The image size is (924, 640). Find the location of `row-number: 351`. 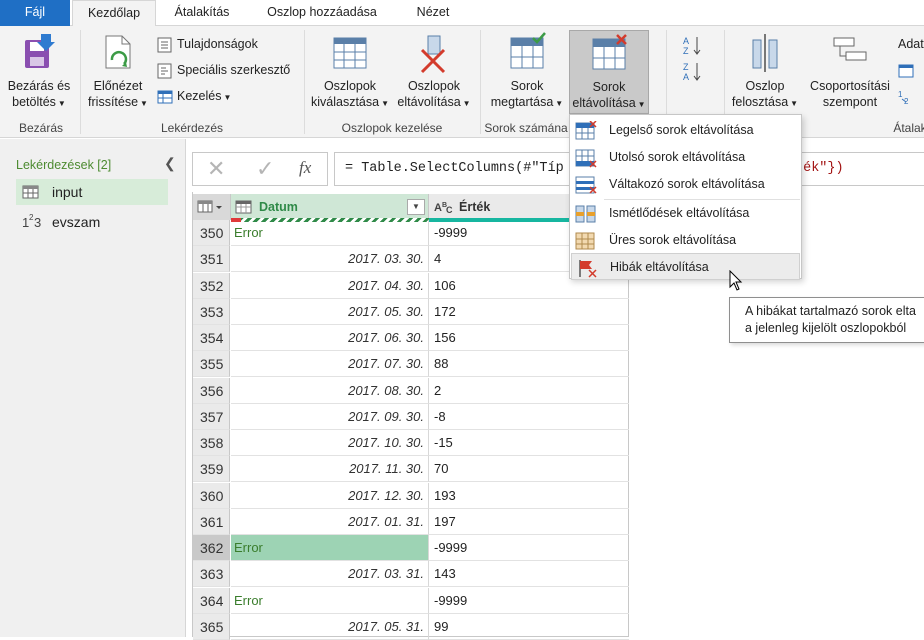

row-number: 351 is located at coordinates (211, 259).